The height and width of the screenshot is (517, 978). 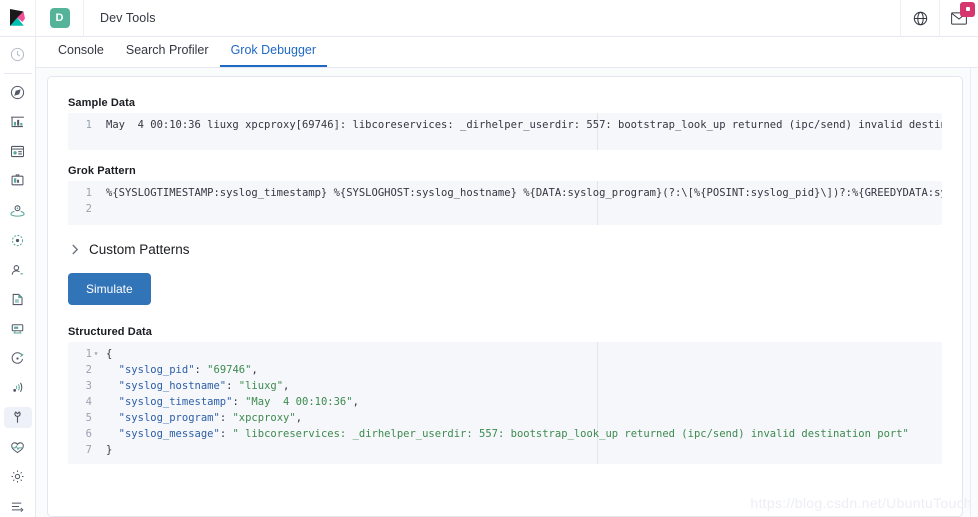 I want to click on gutter-line-5: 5, so click(x=88, y=418).